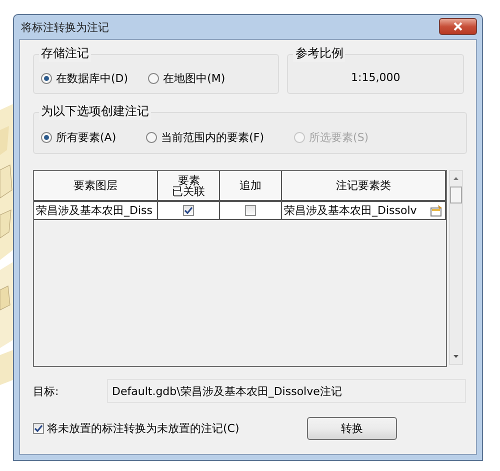 This screenshot has width=500, height=471. Describe the element at coordinates (46, 391) in the screenshot. I see `target-label: 目标:` at that location.